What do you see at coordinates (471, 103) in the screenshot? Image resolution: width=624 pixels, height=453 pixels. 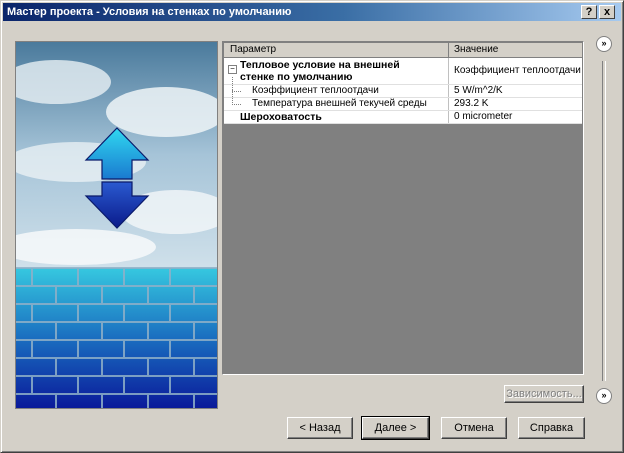 I see `row-value: 293.2 K` at bounding box center [471, 103].